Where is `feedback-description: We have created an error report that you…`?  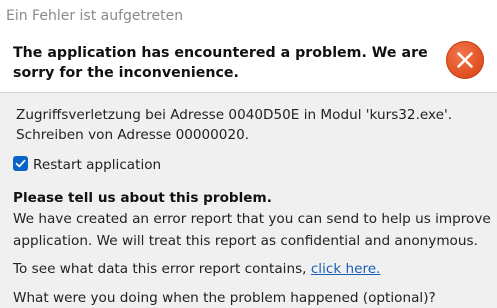
feedback-description: We have created an error report that you… is located at coordinates (252, 230).